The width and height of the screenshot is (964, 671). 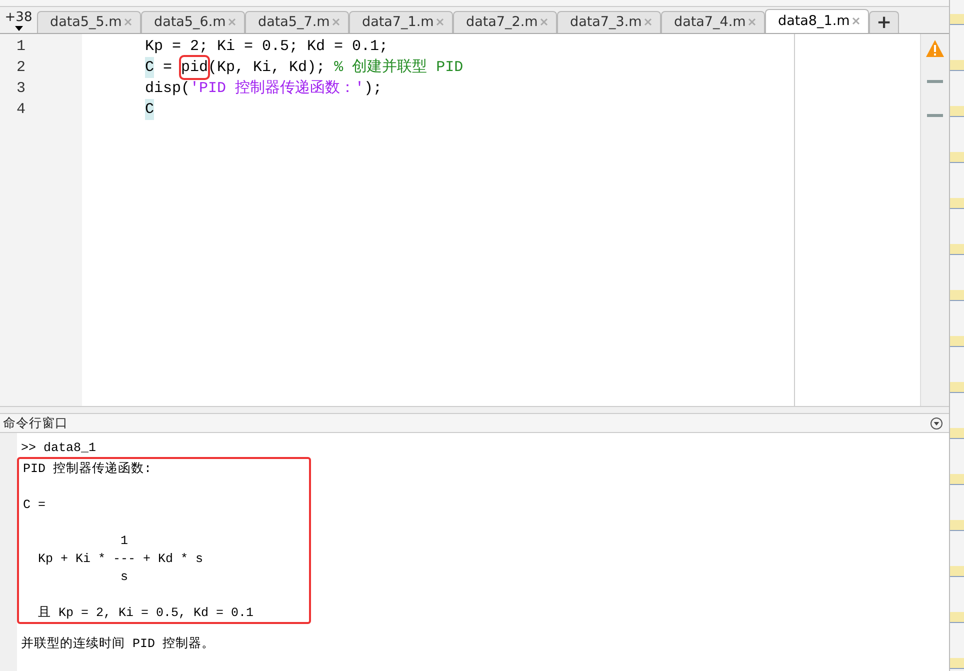 I want to click on file-tab: data5_6.m, so click(x=193, y=21).